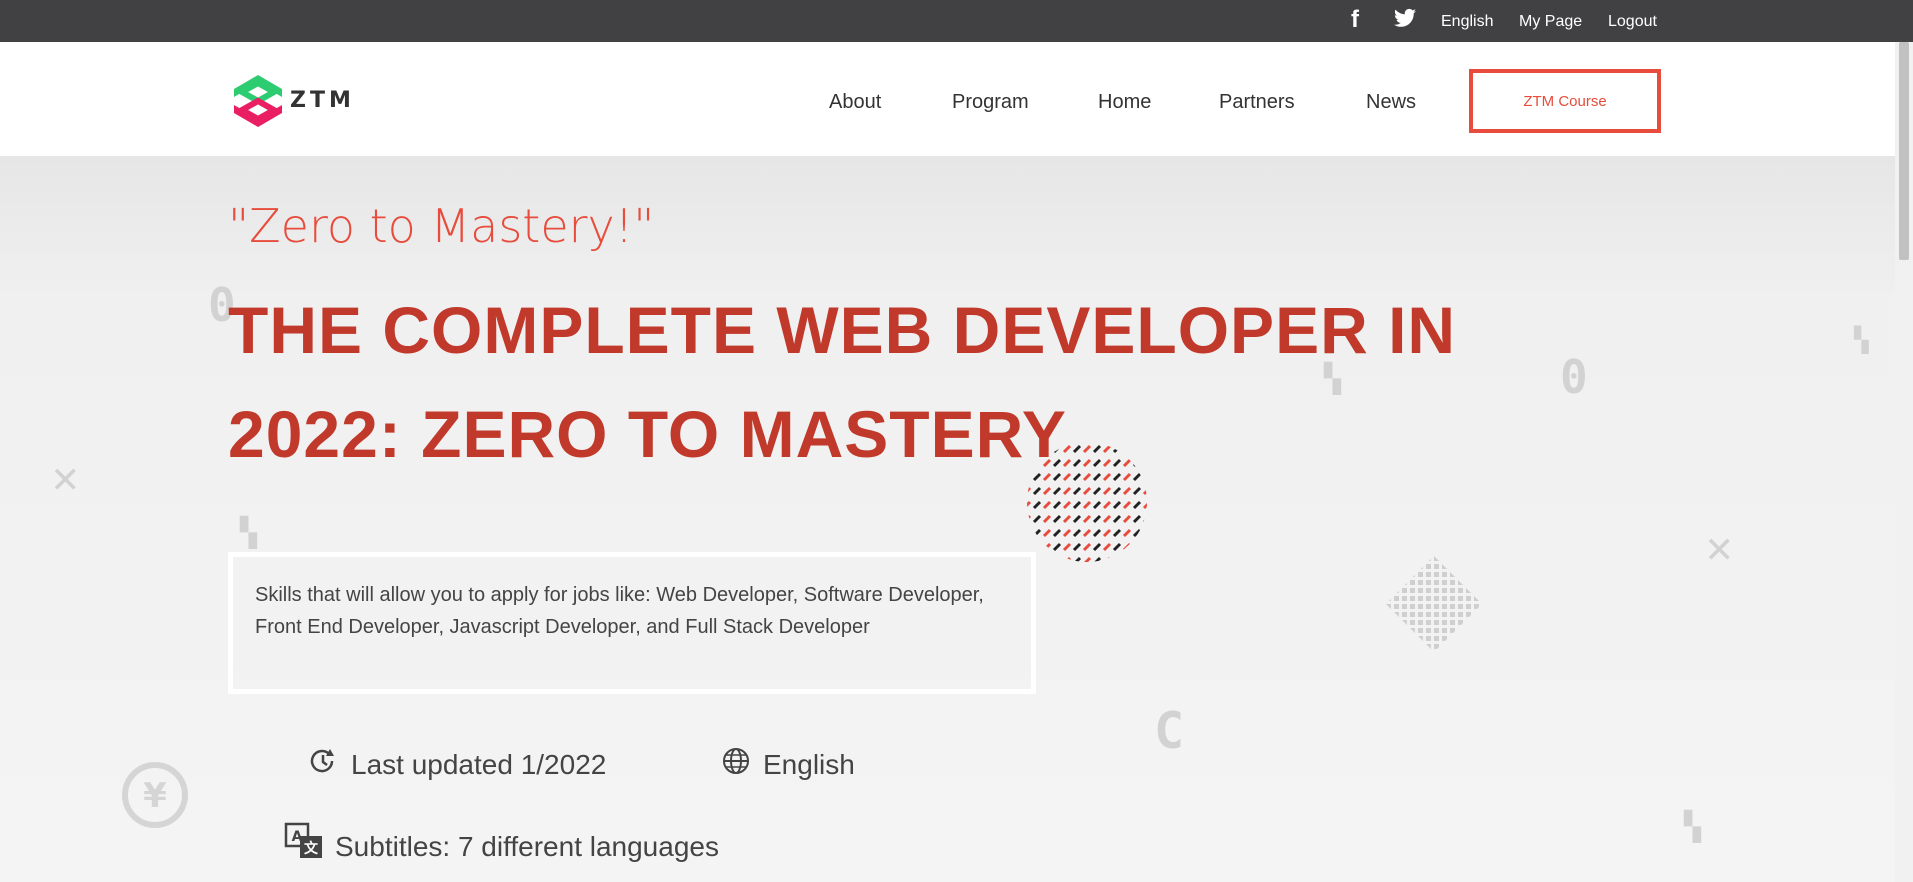  Describe the element at coordinates (1632, 22) in the screenshot. I see `logout-link: Logout` at that location.